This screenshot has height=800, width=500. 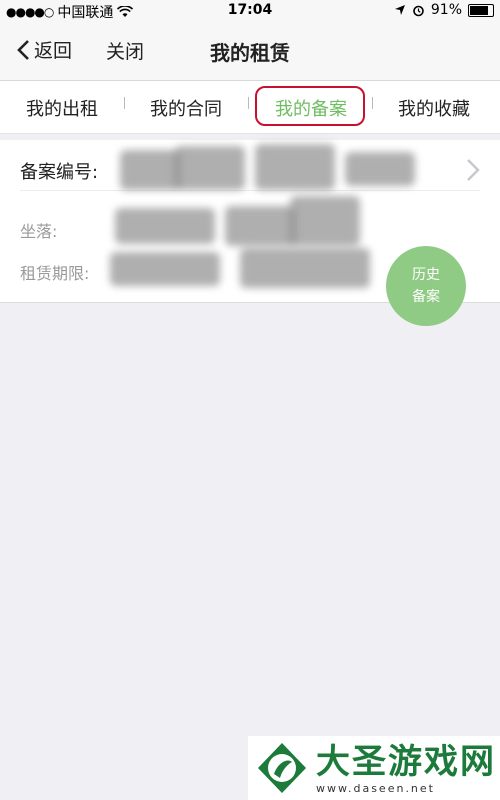 I want to click on highlight-annotation, so click(x=310, y=106).